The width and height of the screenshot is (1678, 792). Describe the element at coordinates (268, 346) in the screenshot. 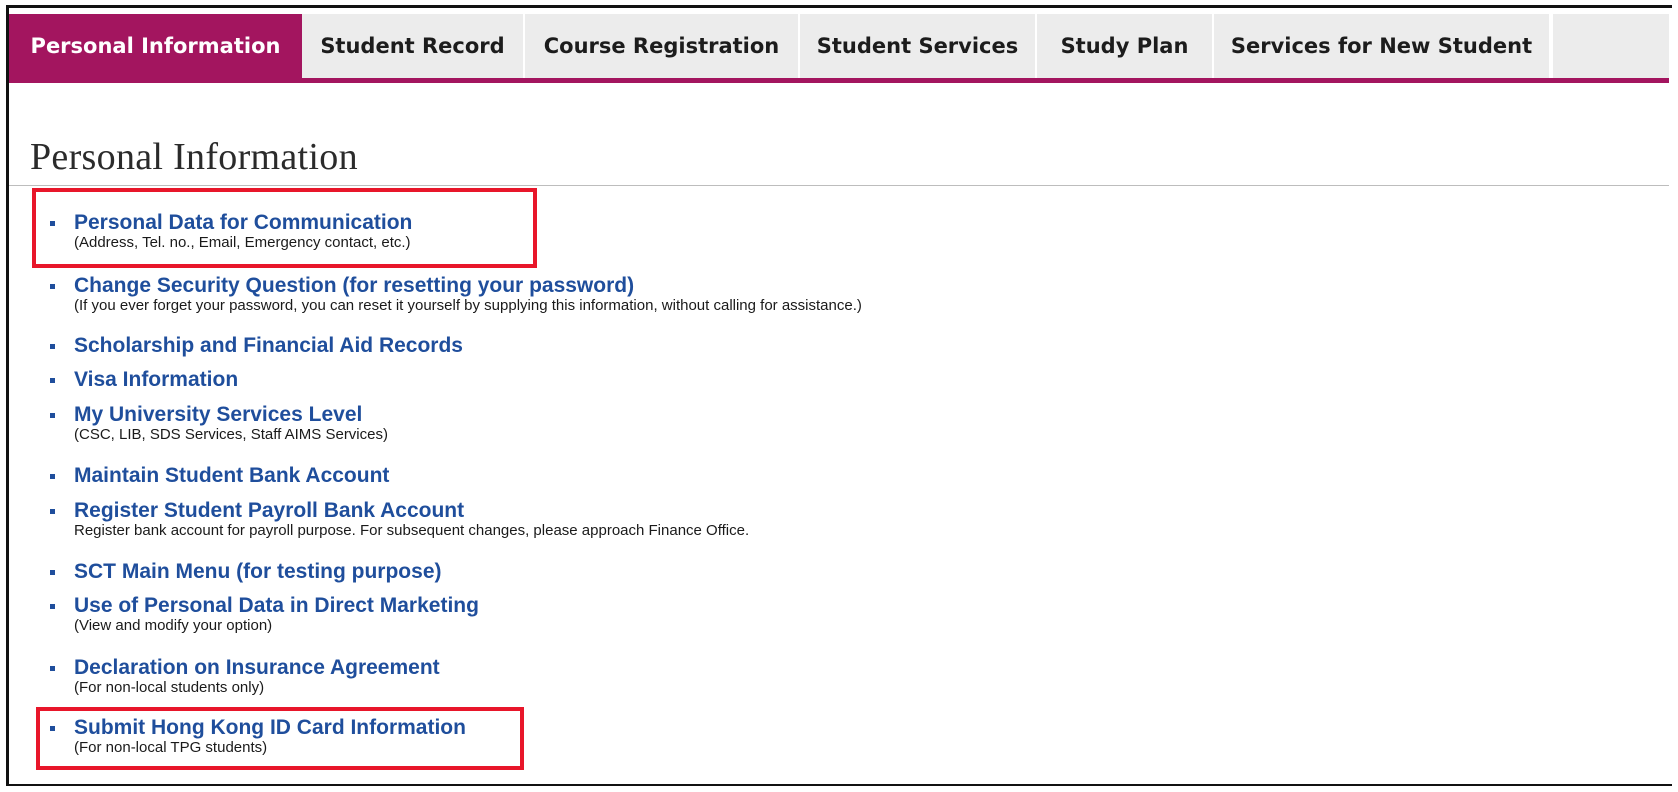

I see `scholarship-link: Scholarship and Financial Aid Records` at that location.